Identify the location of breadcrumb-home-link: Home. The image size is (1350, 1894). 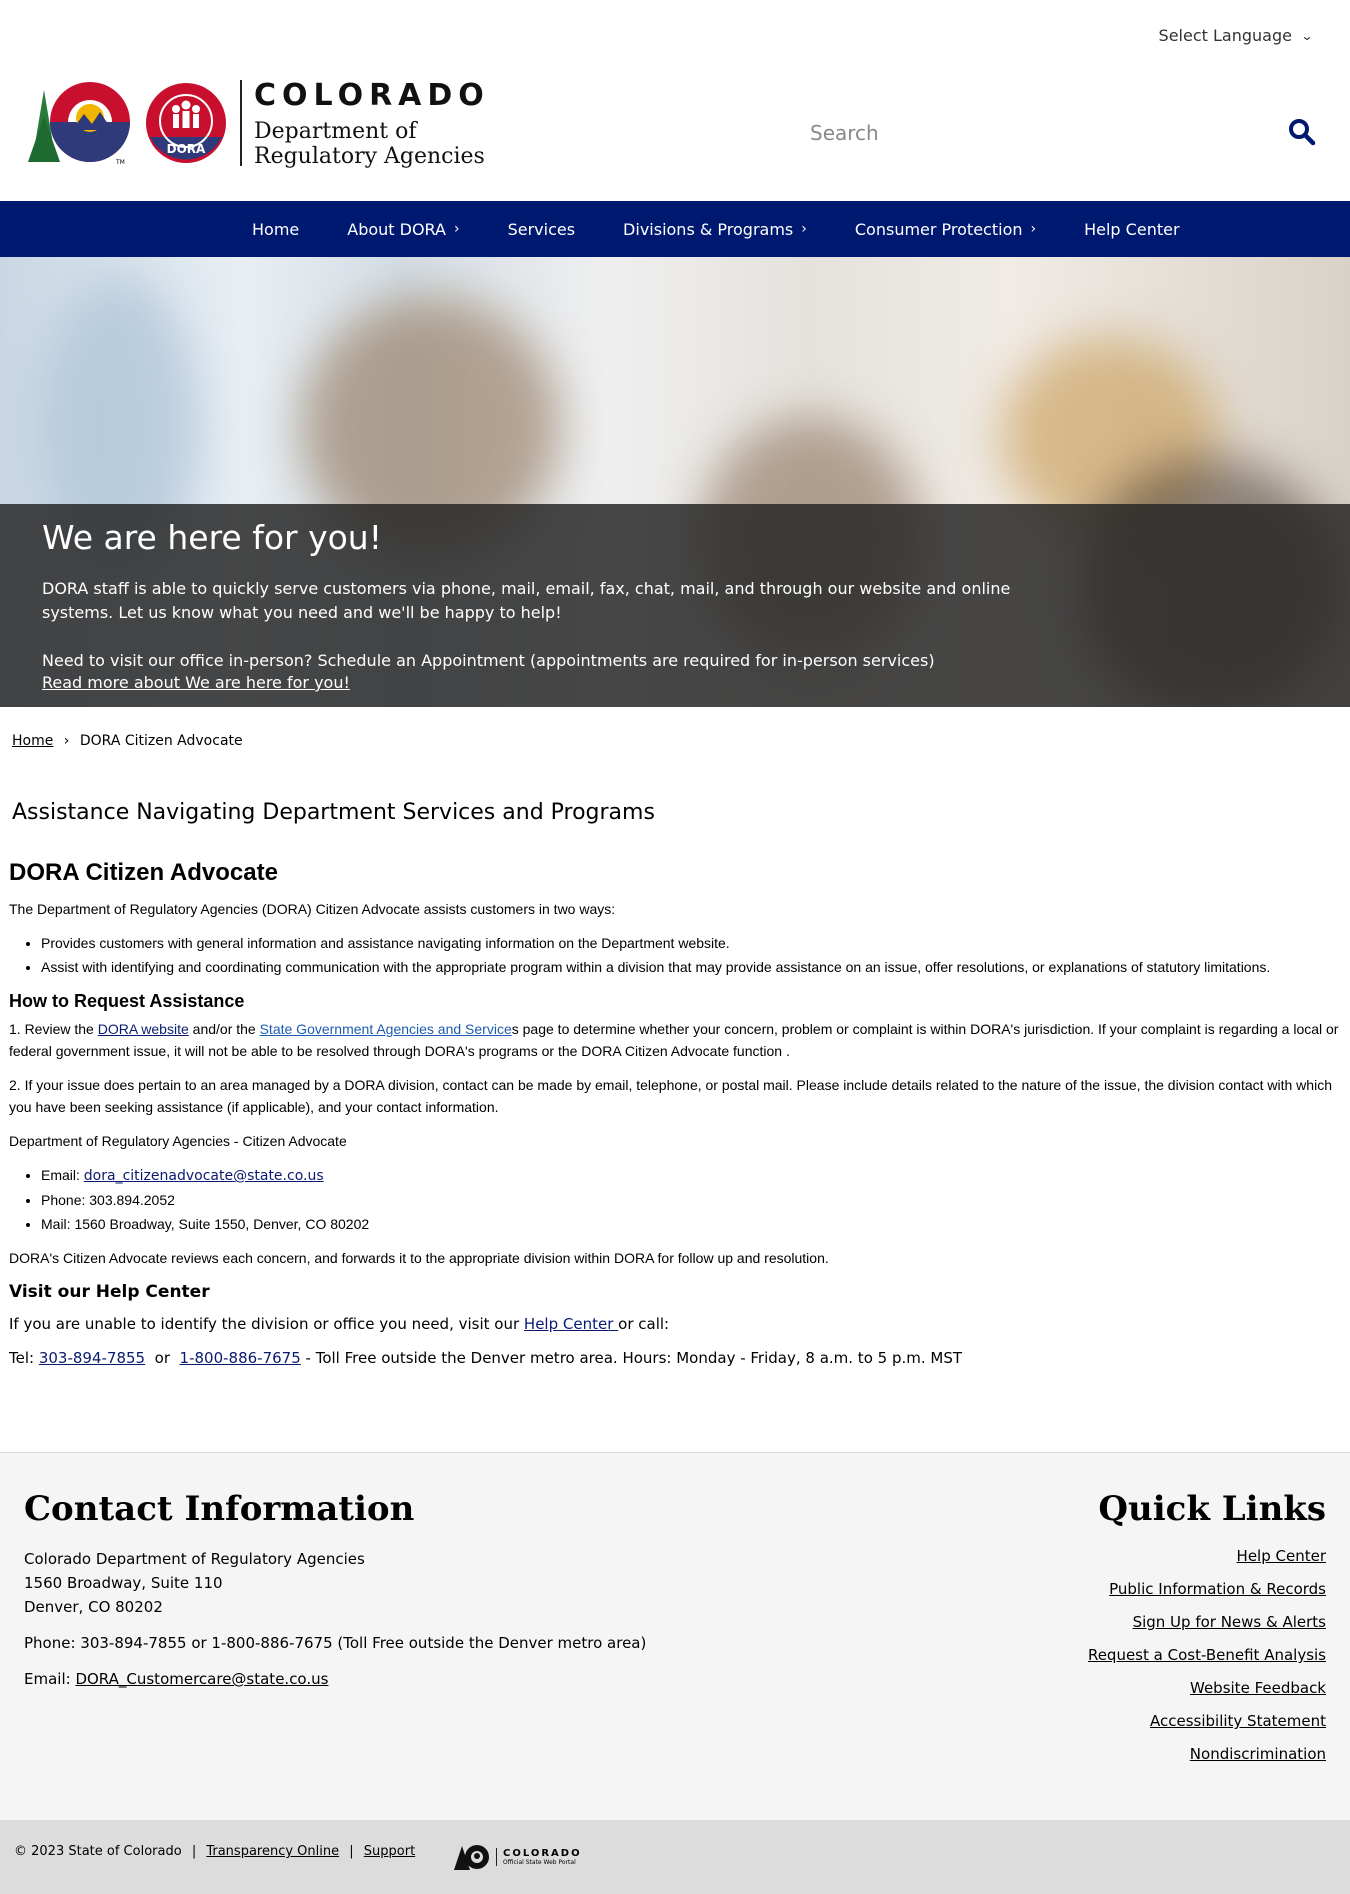
(32, 741).